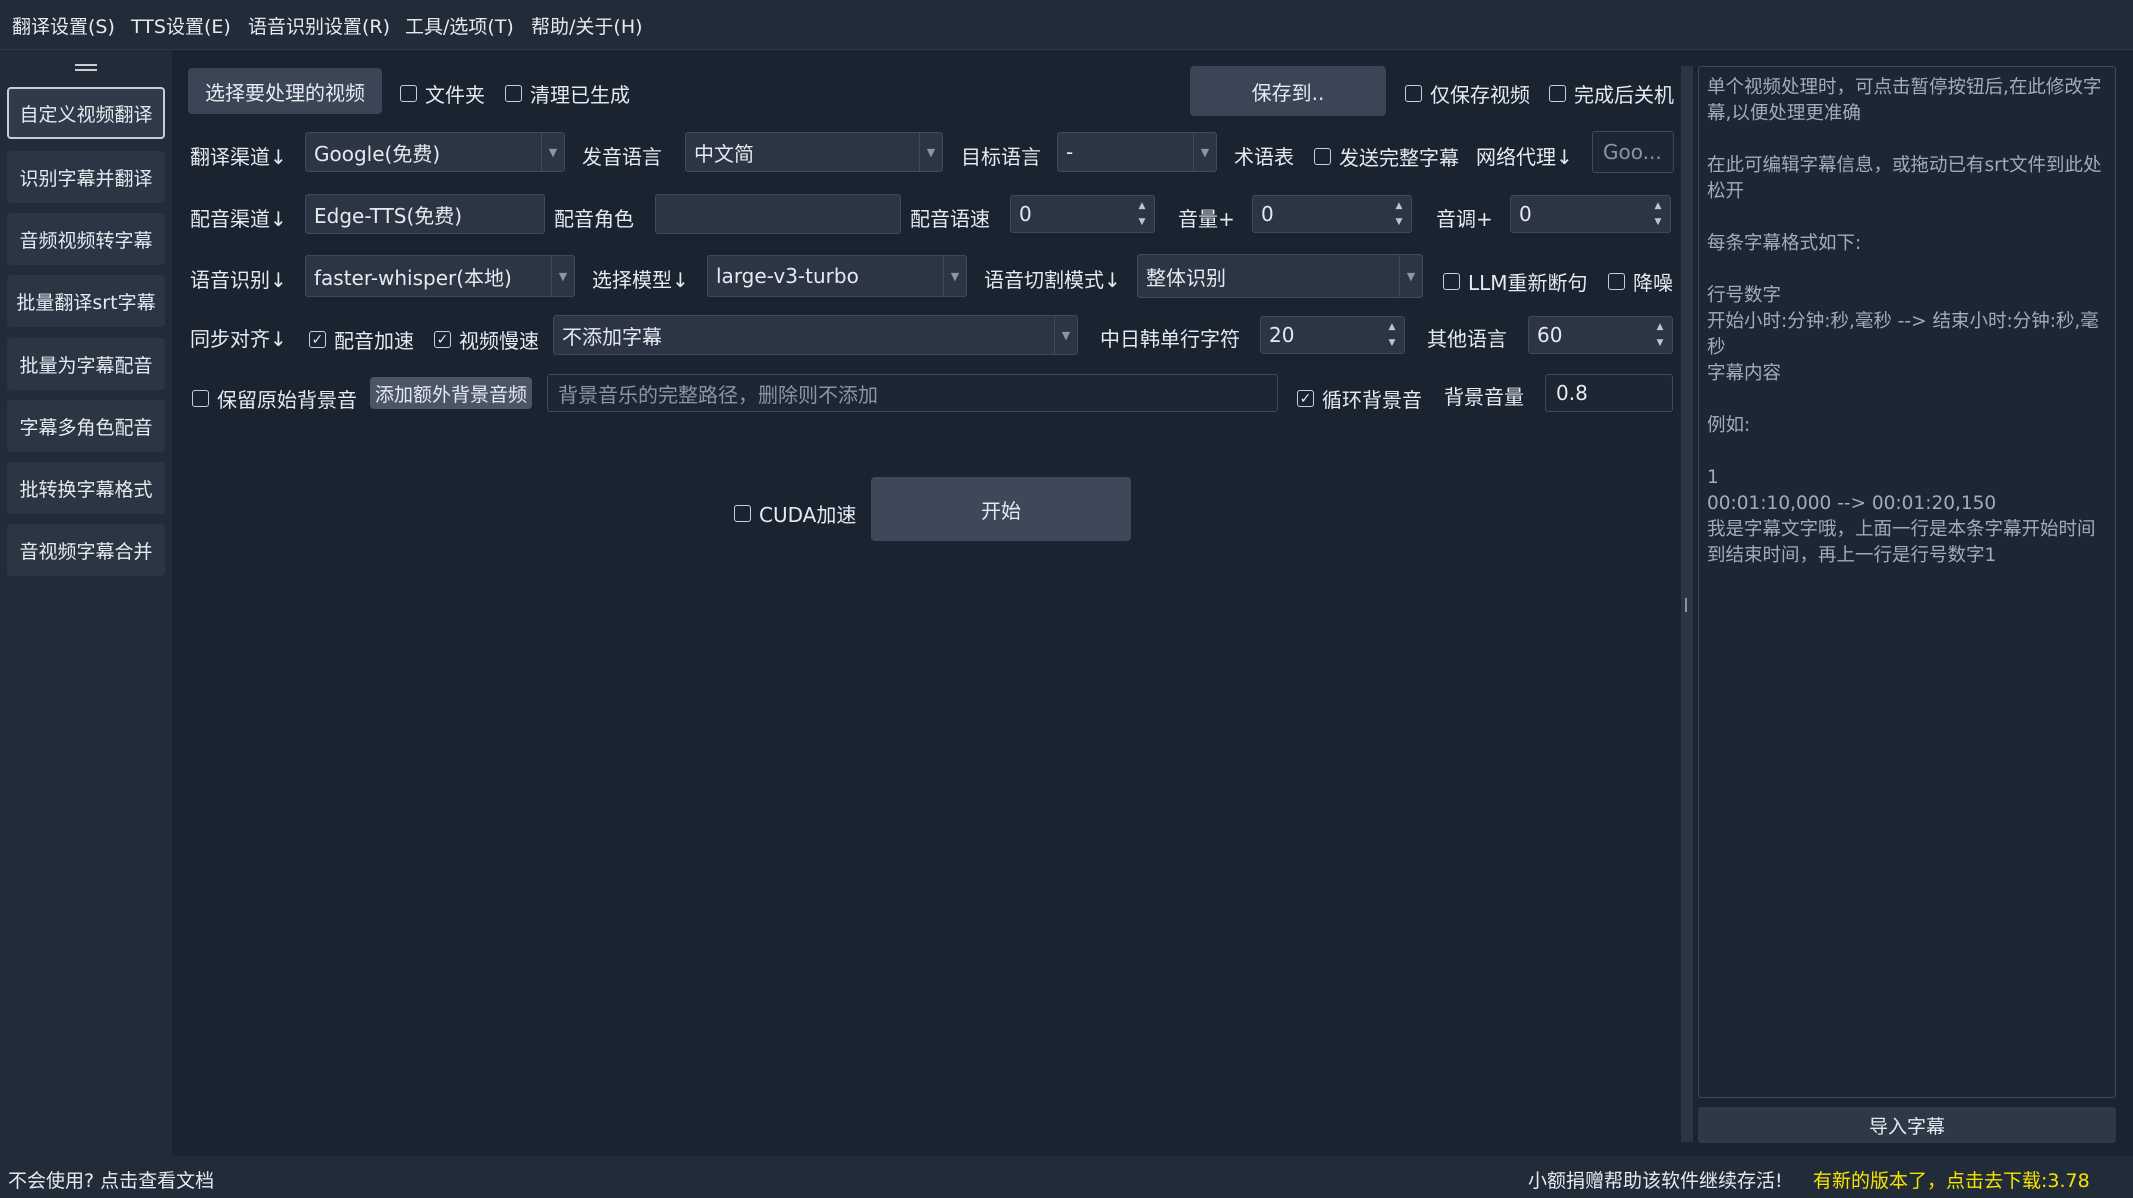 The width and height of the screenshot is (2133, 1198). I want to click on sidebar-collapse-handle, so click(86, 67).